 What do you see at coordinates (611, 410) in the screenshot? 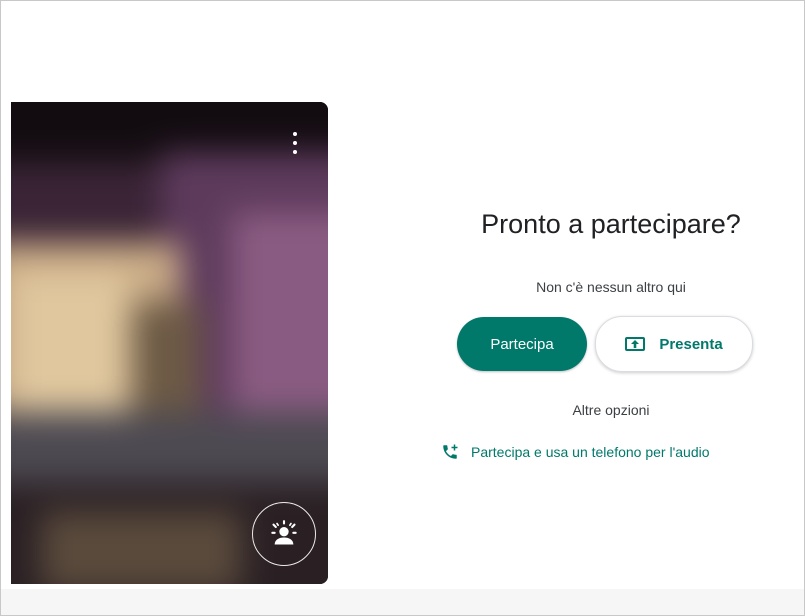
I see `other-options-label: Altre opzioni` at bounding box center [611, 410].